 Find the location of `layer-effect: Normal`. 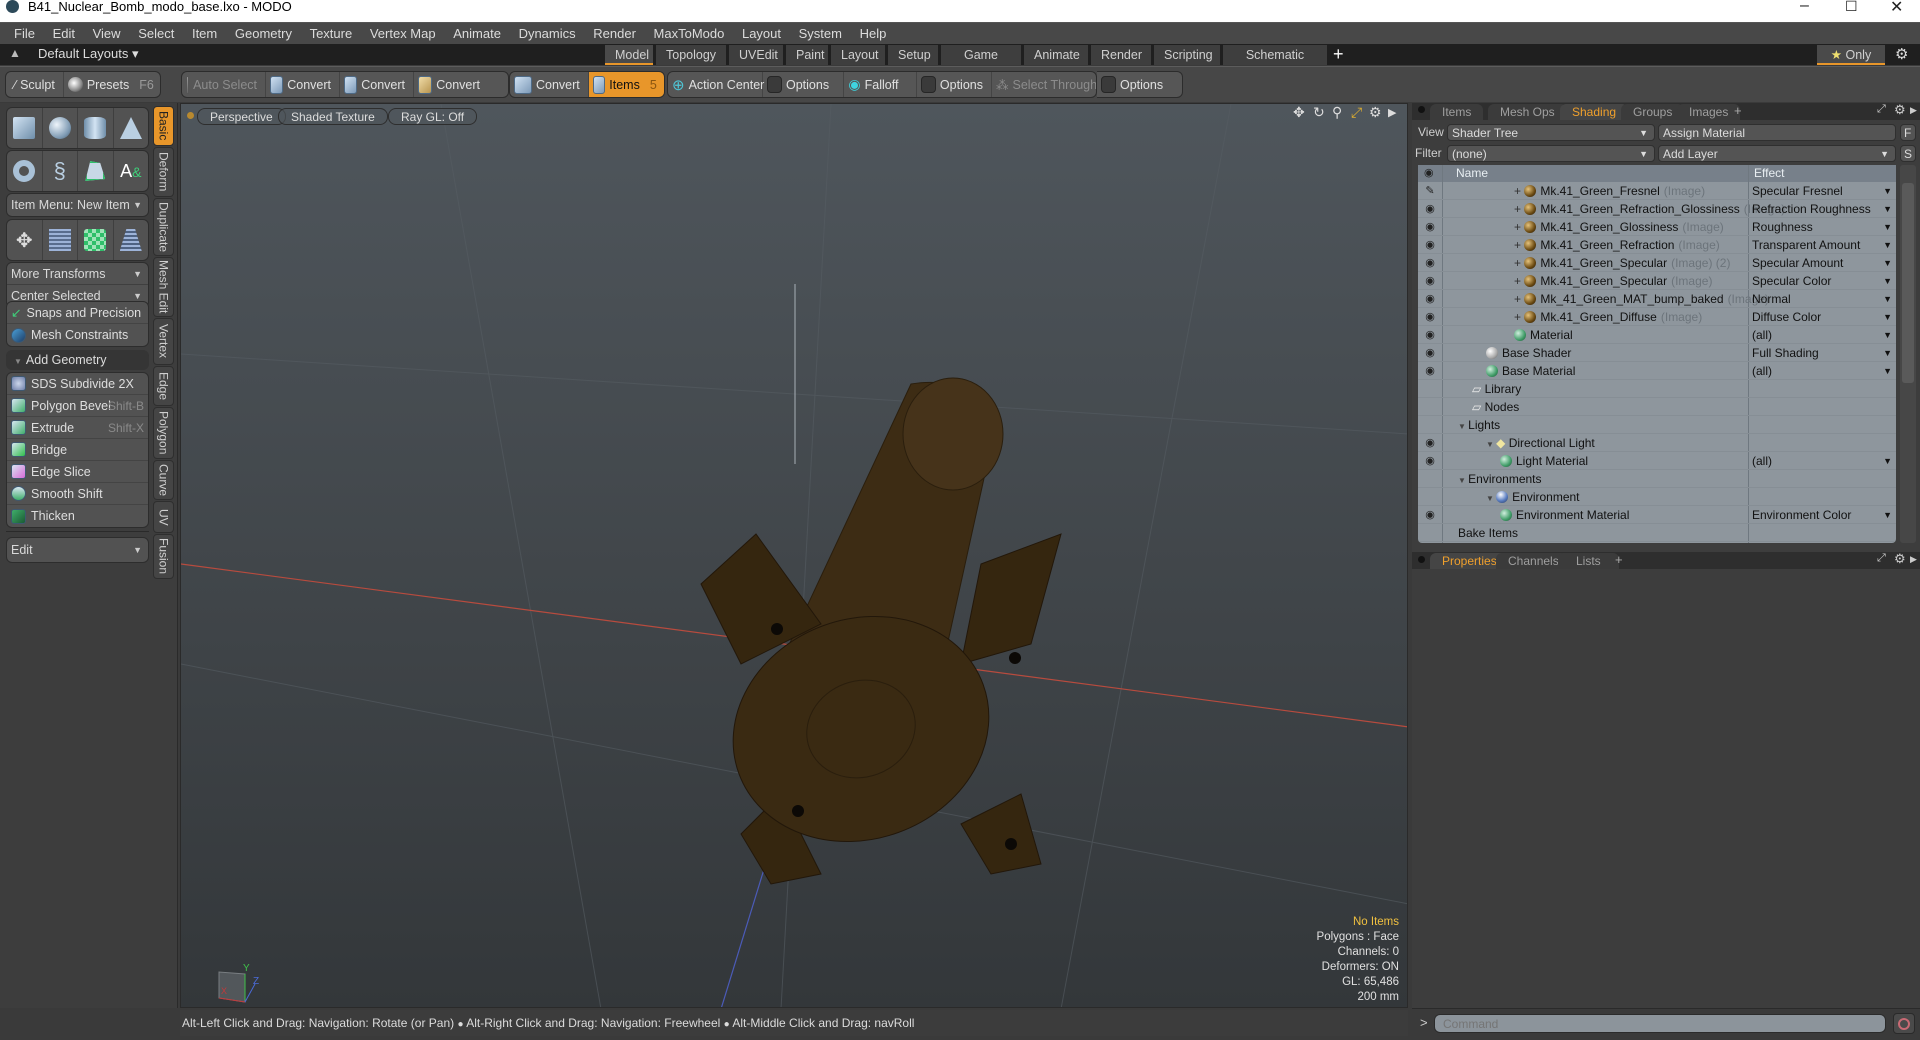

layer-effect: Normal is located at coordinates (1771, 299).